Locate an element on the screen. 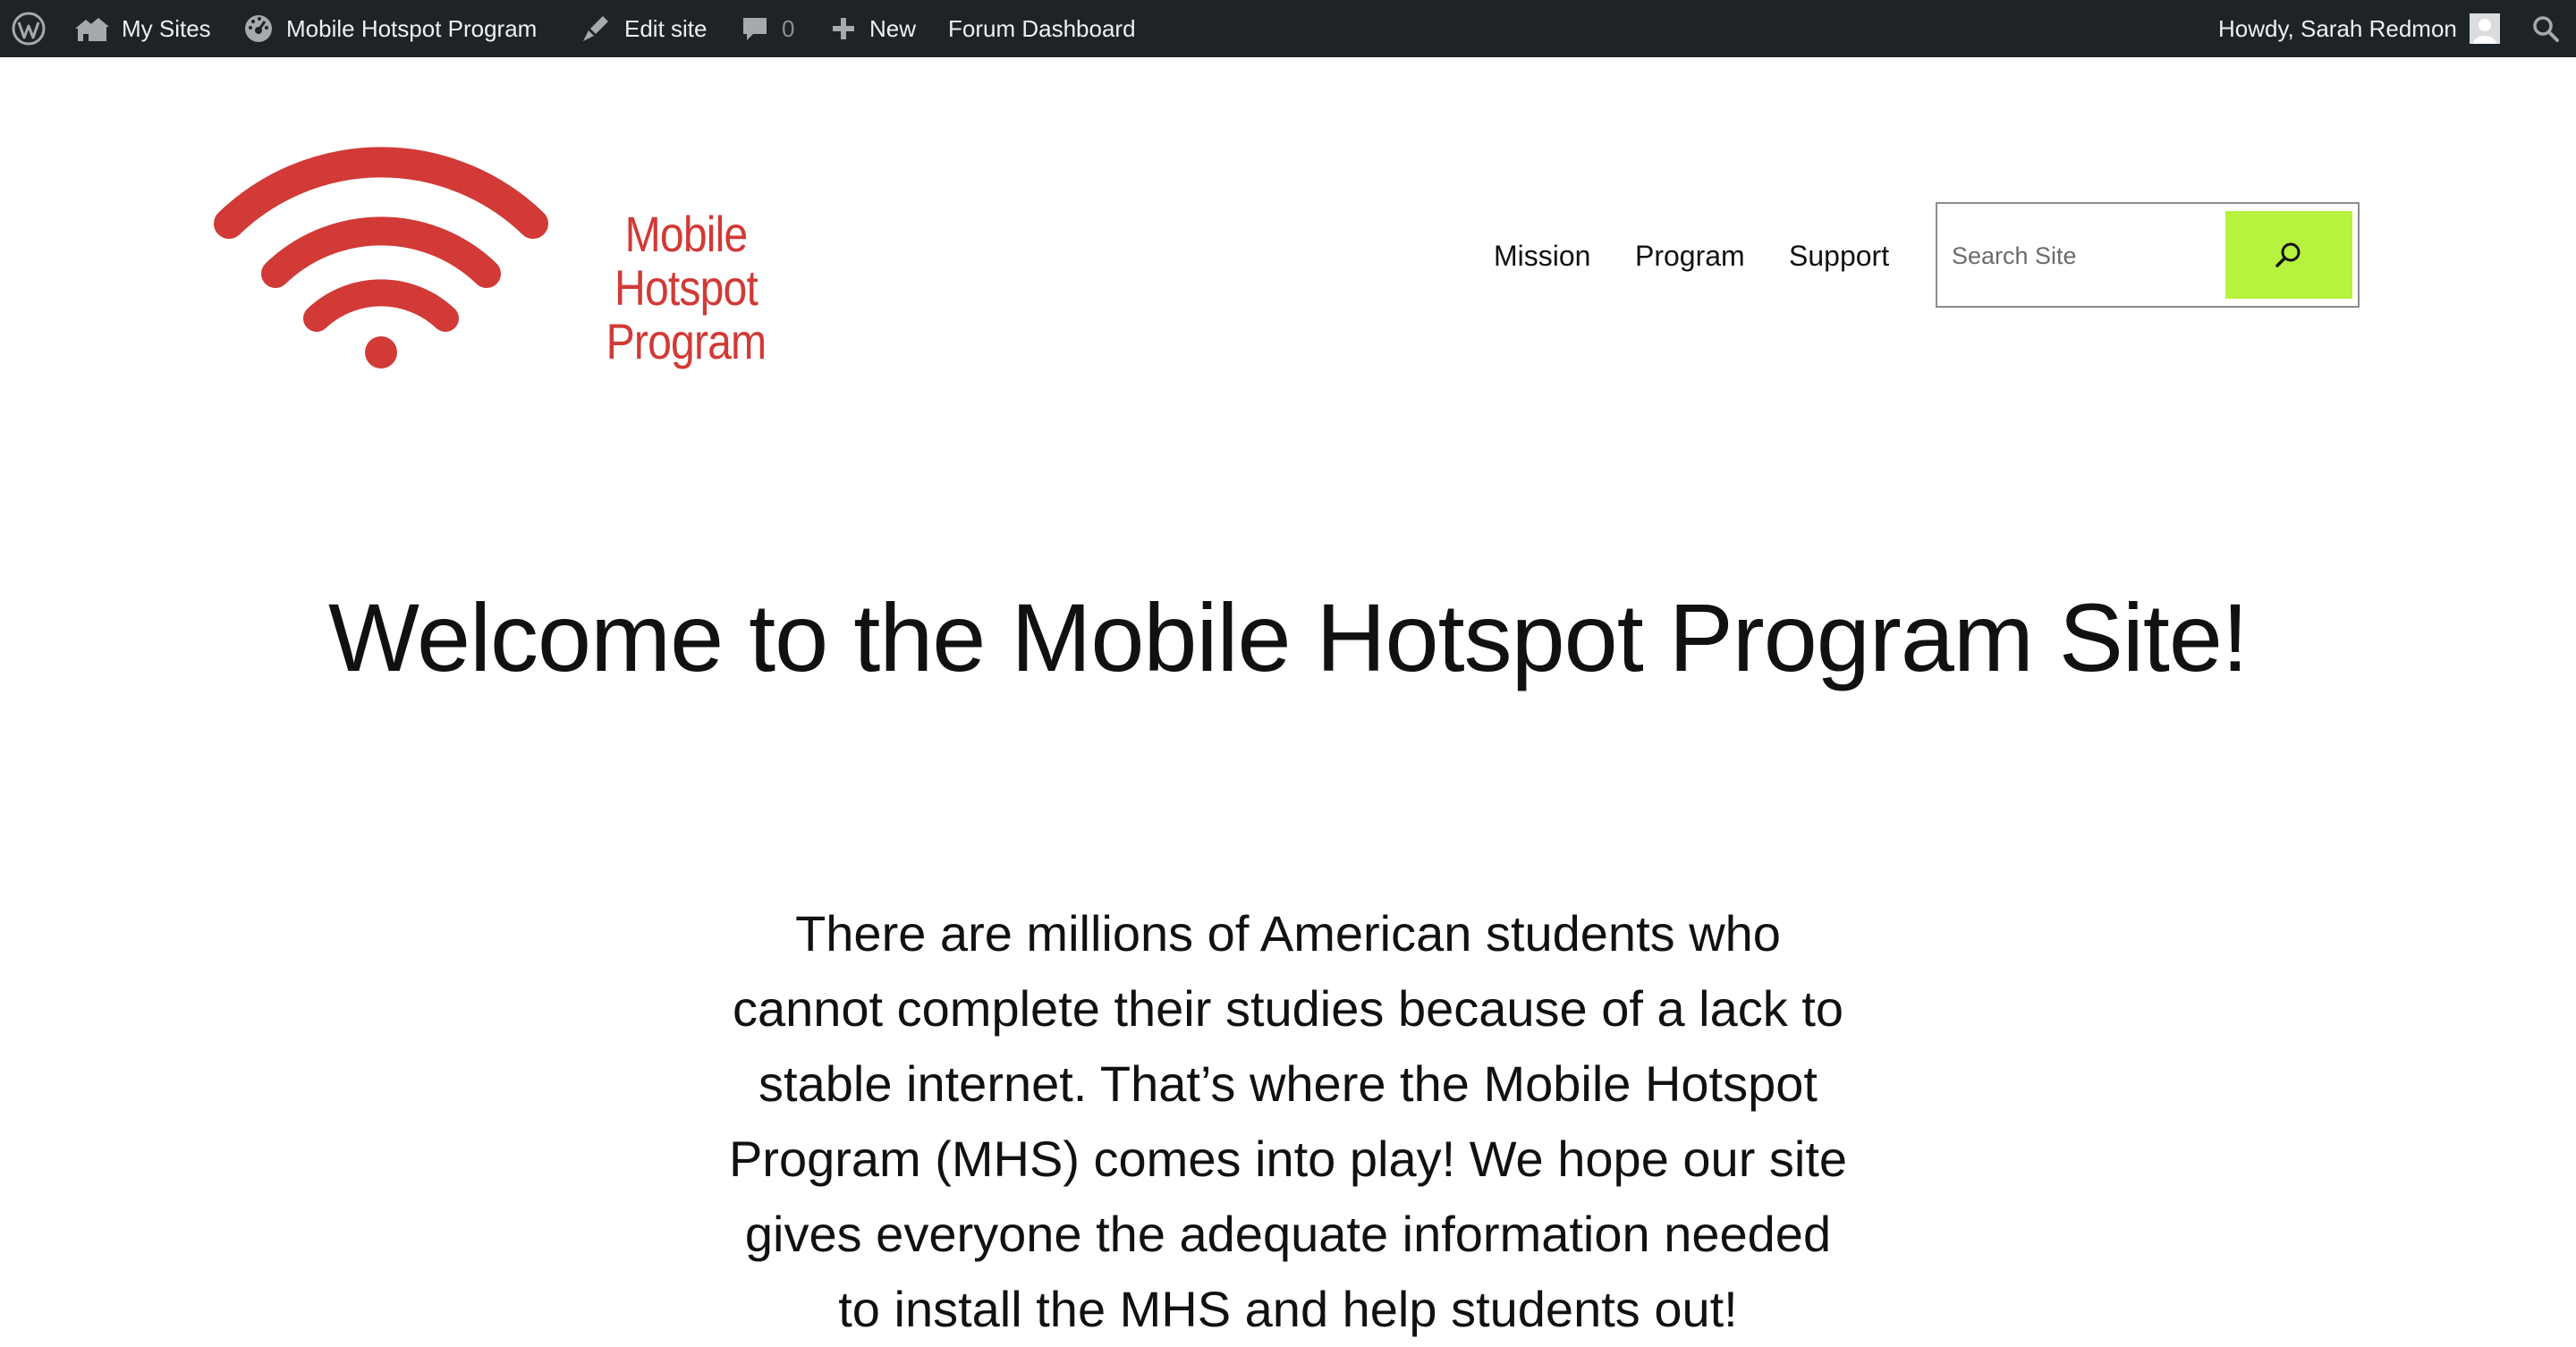 This screenshot has width=2576, height=1347. edit-site-label: Edit site is located at coordinates (666, 28).